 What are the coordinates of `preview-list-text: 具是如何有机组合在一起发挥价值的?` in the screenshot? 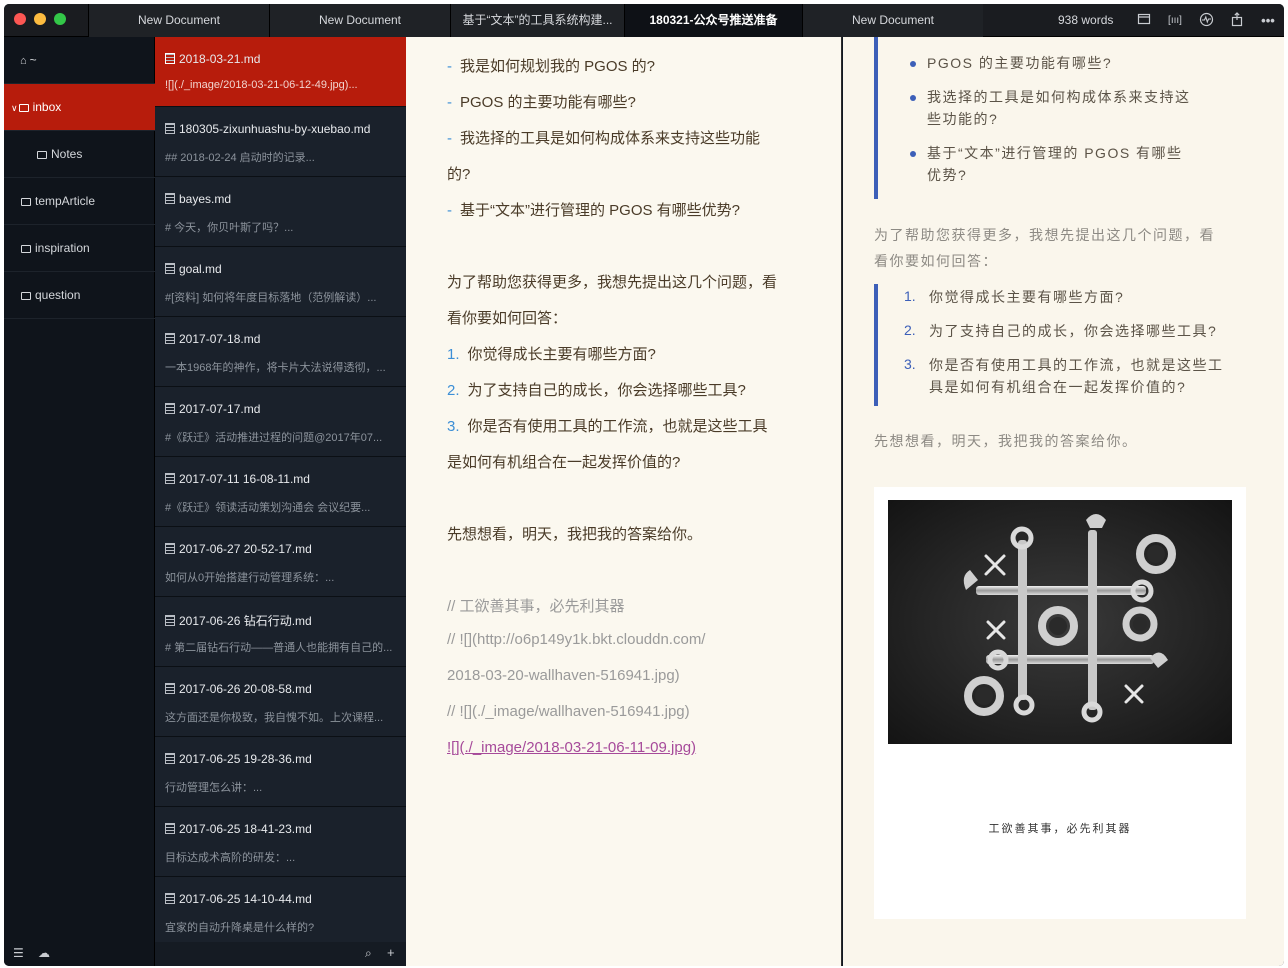 It's located at (1058, 387).